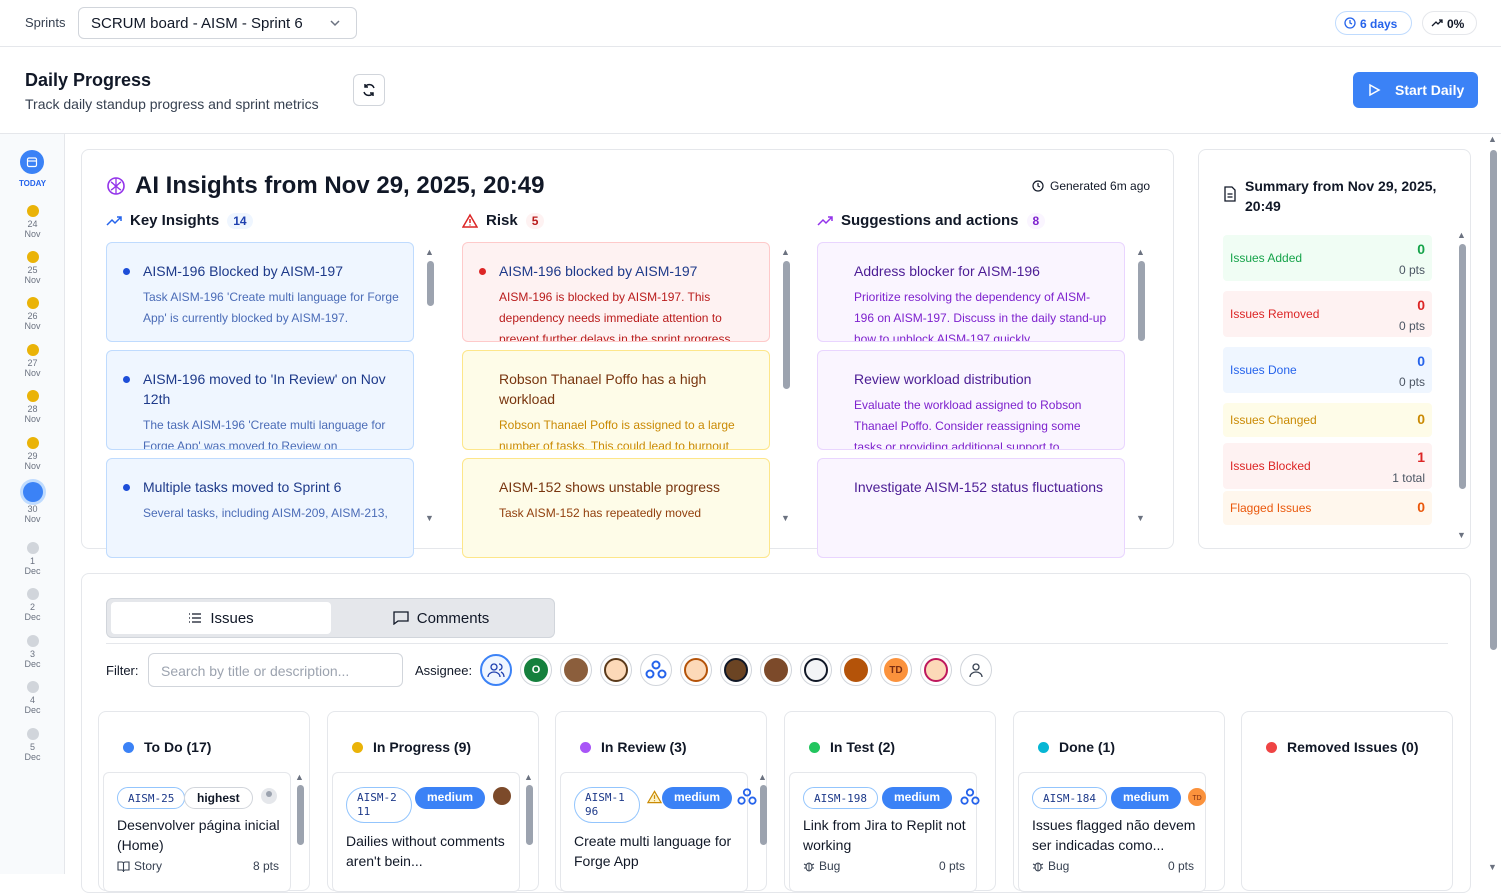 This screenshot has width=1501, height=893. Describe the element at coordinates (221, 618) in the screenshot. I see `tab-issues: Issues` at that location.